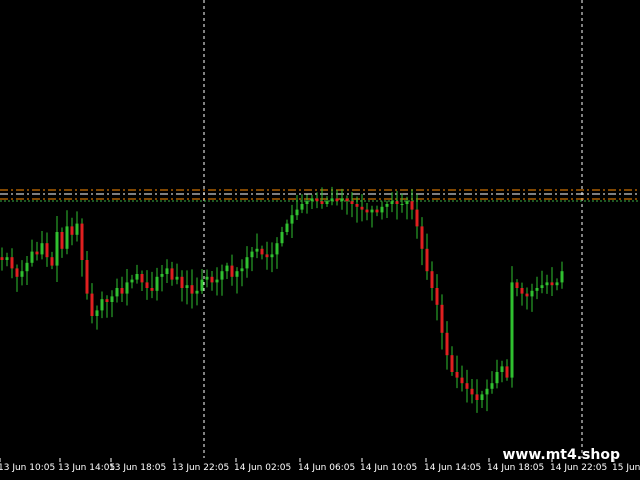 The height and width of the screenshot is (480, 640). What do you see at coordinates (626, 468) in the screenshot?
I see `time-axis-label: 15 Jun` at bounding box center [626, 468].